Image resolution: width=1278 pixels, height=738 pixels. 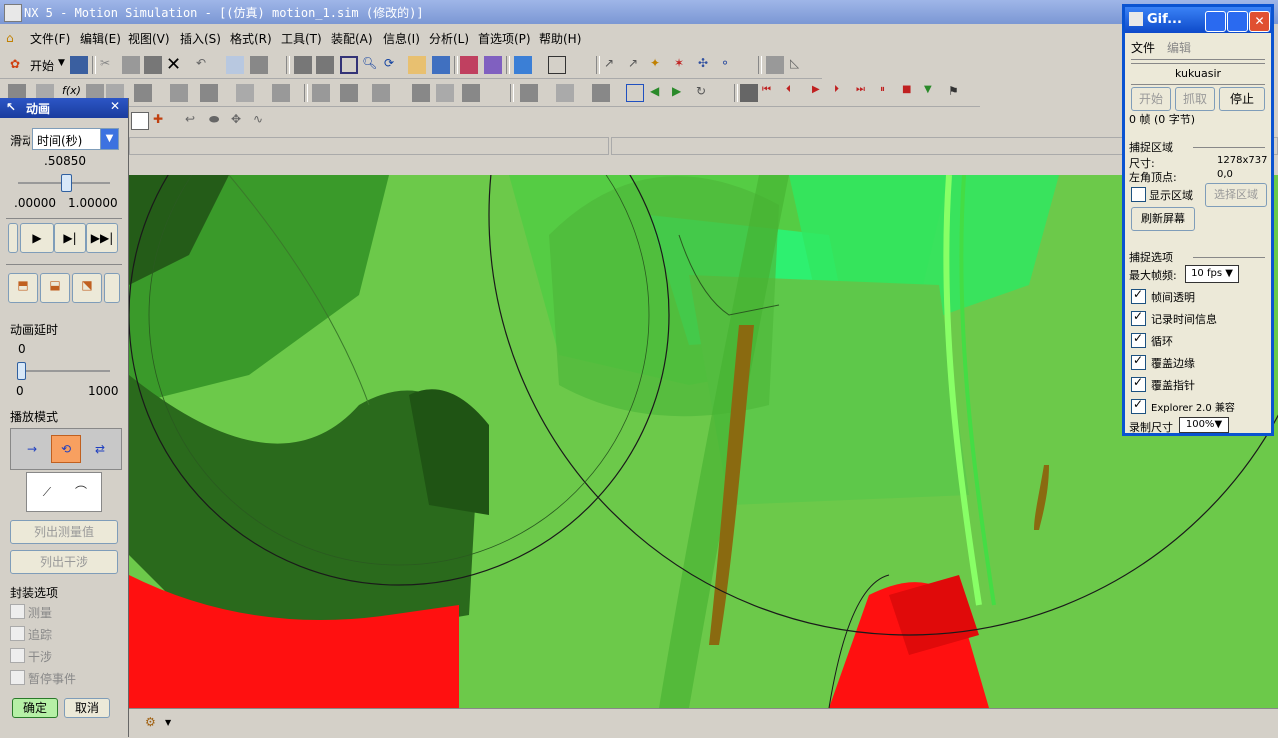 I want to click on snap-option-icon: ⚬, so click(x=729, y=65).